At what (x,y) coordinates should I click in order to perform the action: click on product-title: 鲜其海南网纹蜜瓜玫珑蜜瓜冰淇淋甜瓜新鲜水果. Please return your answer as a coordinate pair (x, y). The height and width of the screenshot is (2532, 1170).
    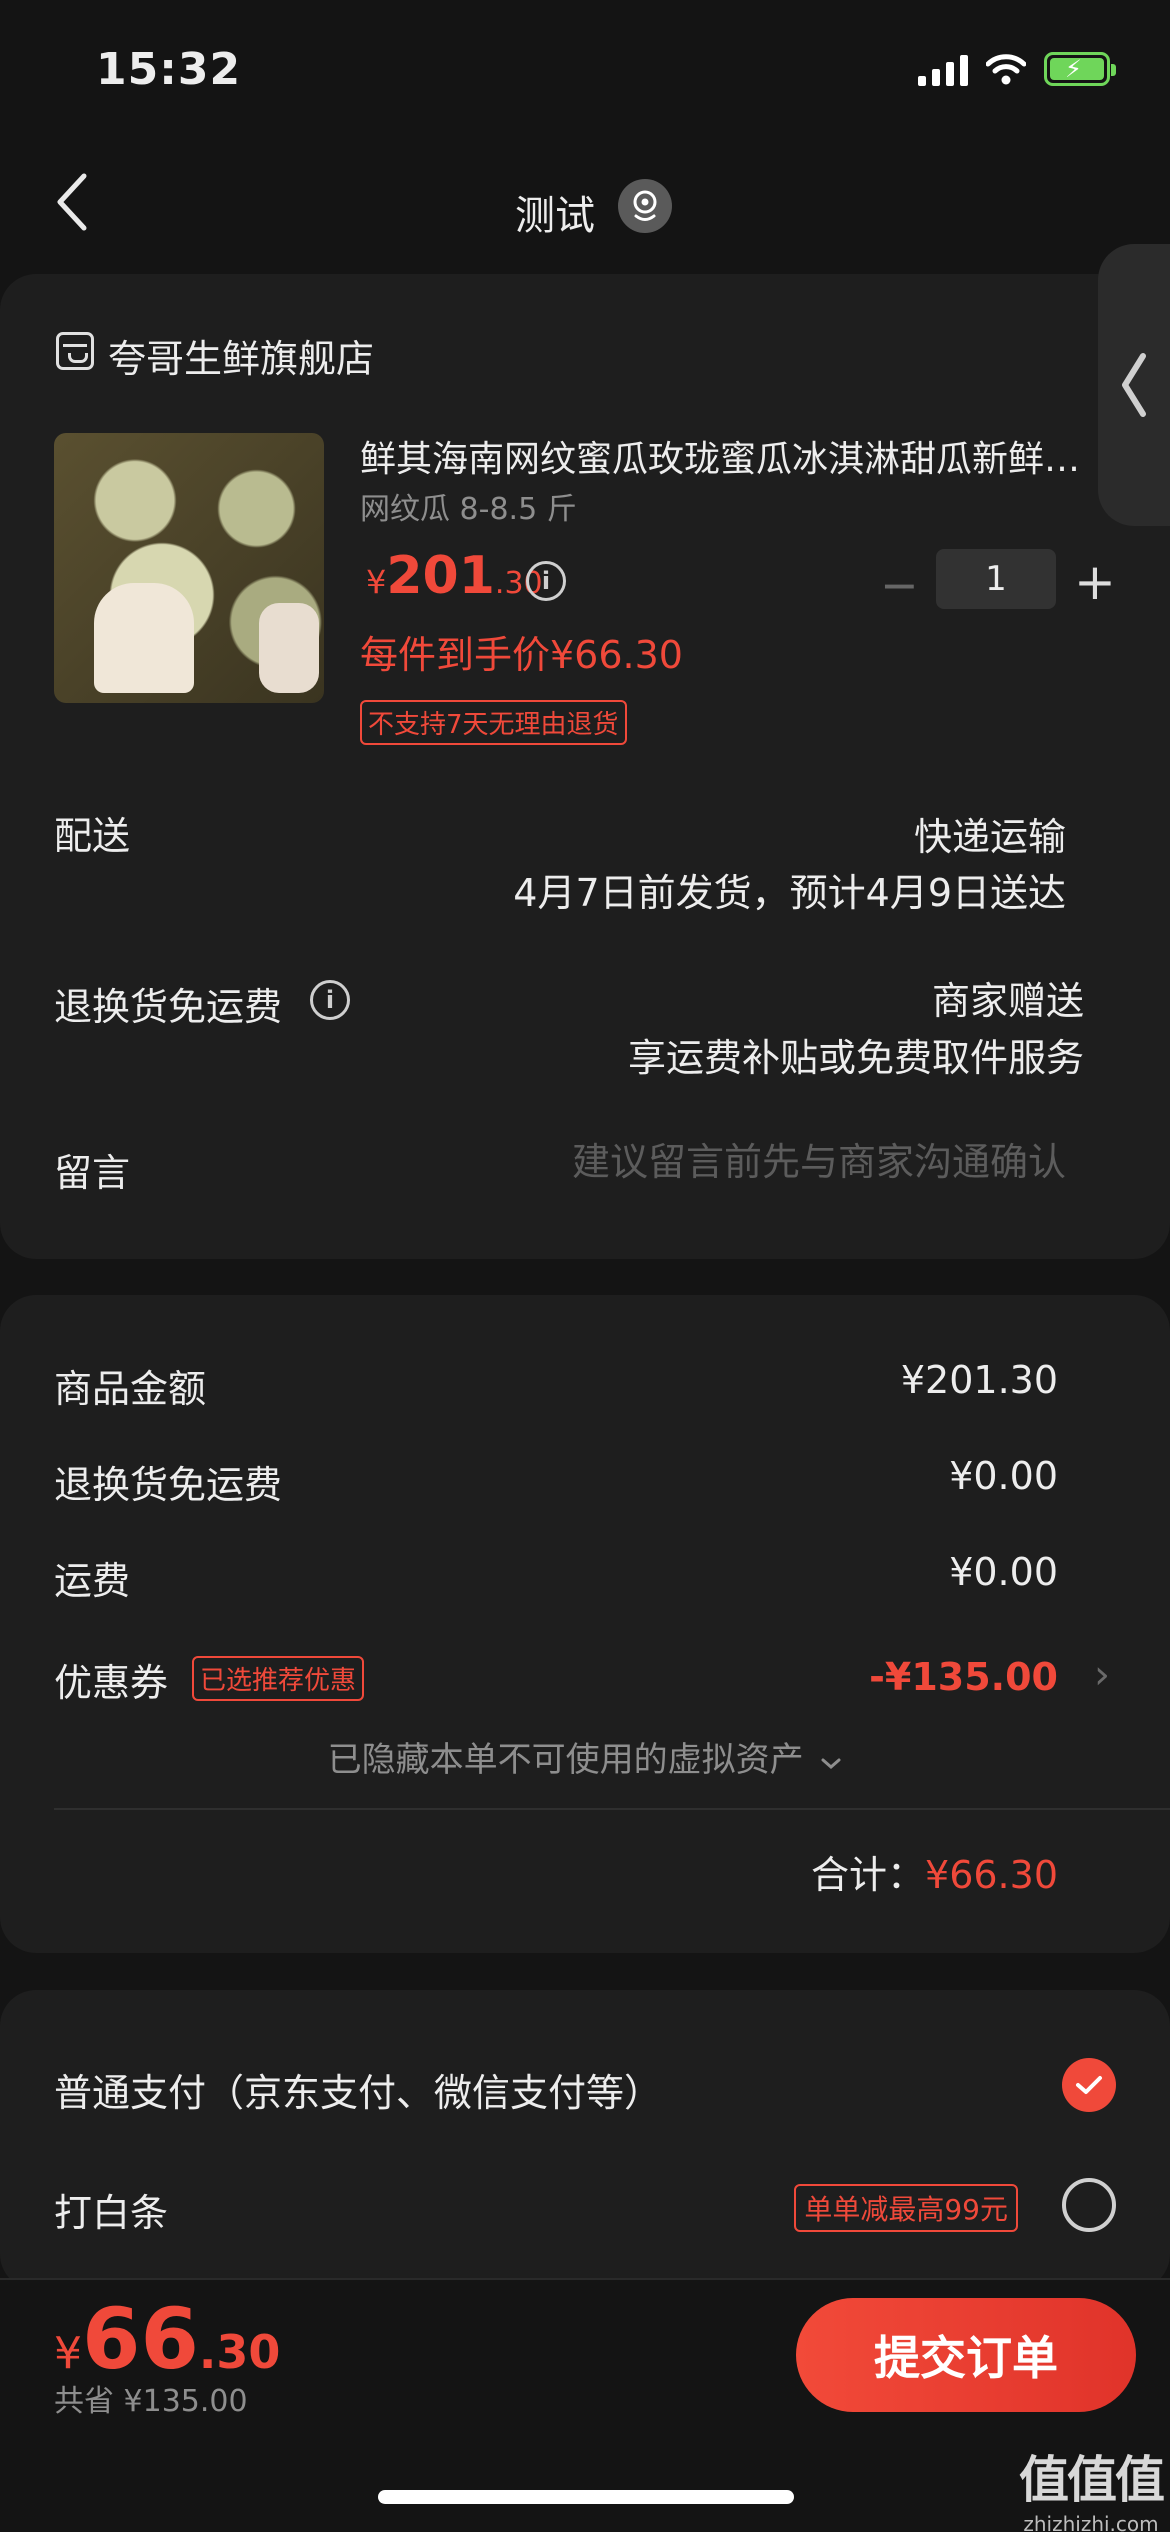
    Looking at the image, I should click on (730, 456).